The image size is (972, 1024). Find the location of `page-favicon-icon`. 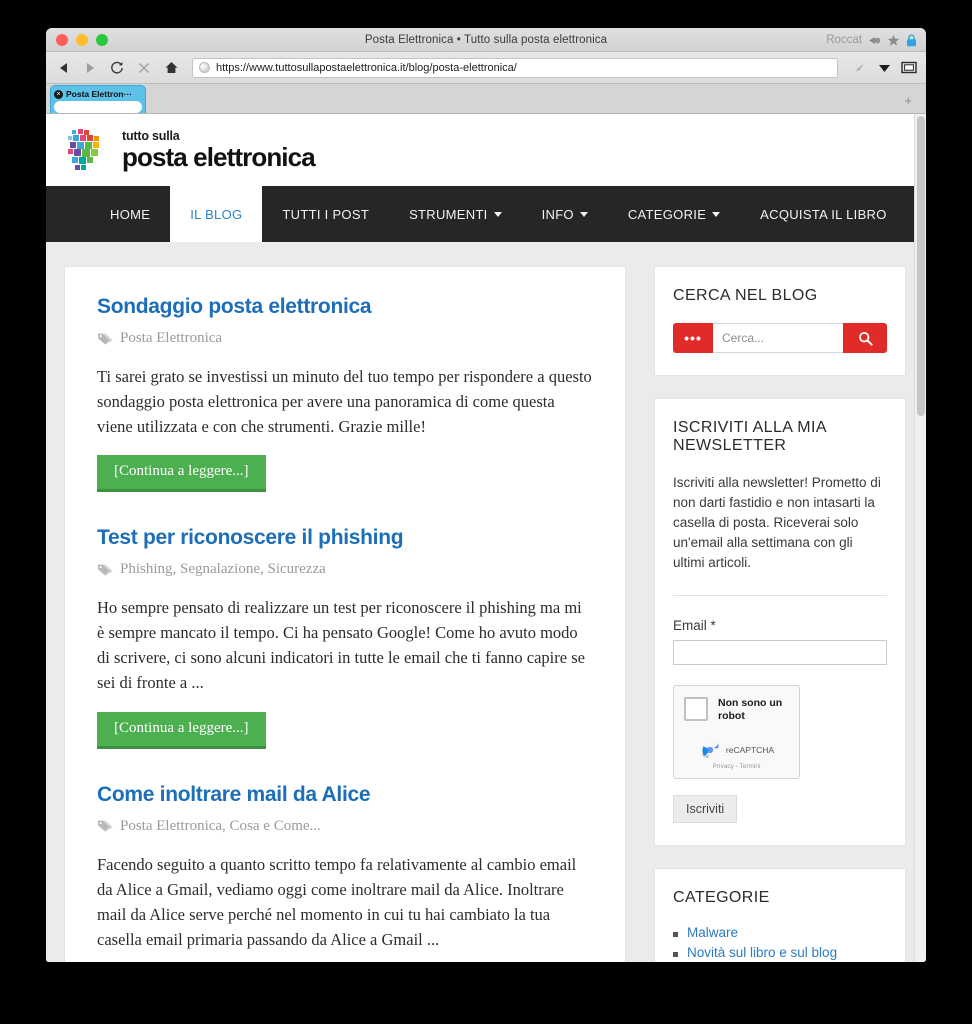

page-favicon-icon is located at coordinates (204, 67).